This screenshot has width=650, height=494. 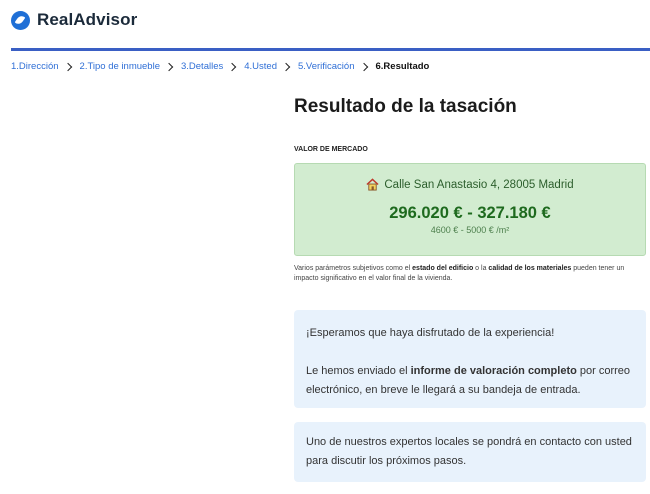 I want to click on breadcrumb-step-detalles: 3.Detalles, so click(x=202, y=66).